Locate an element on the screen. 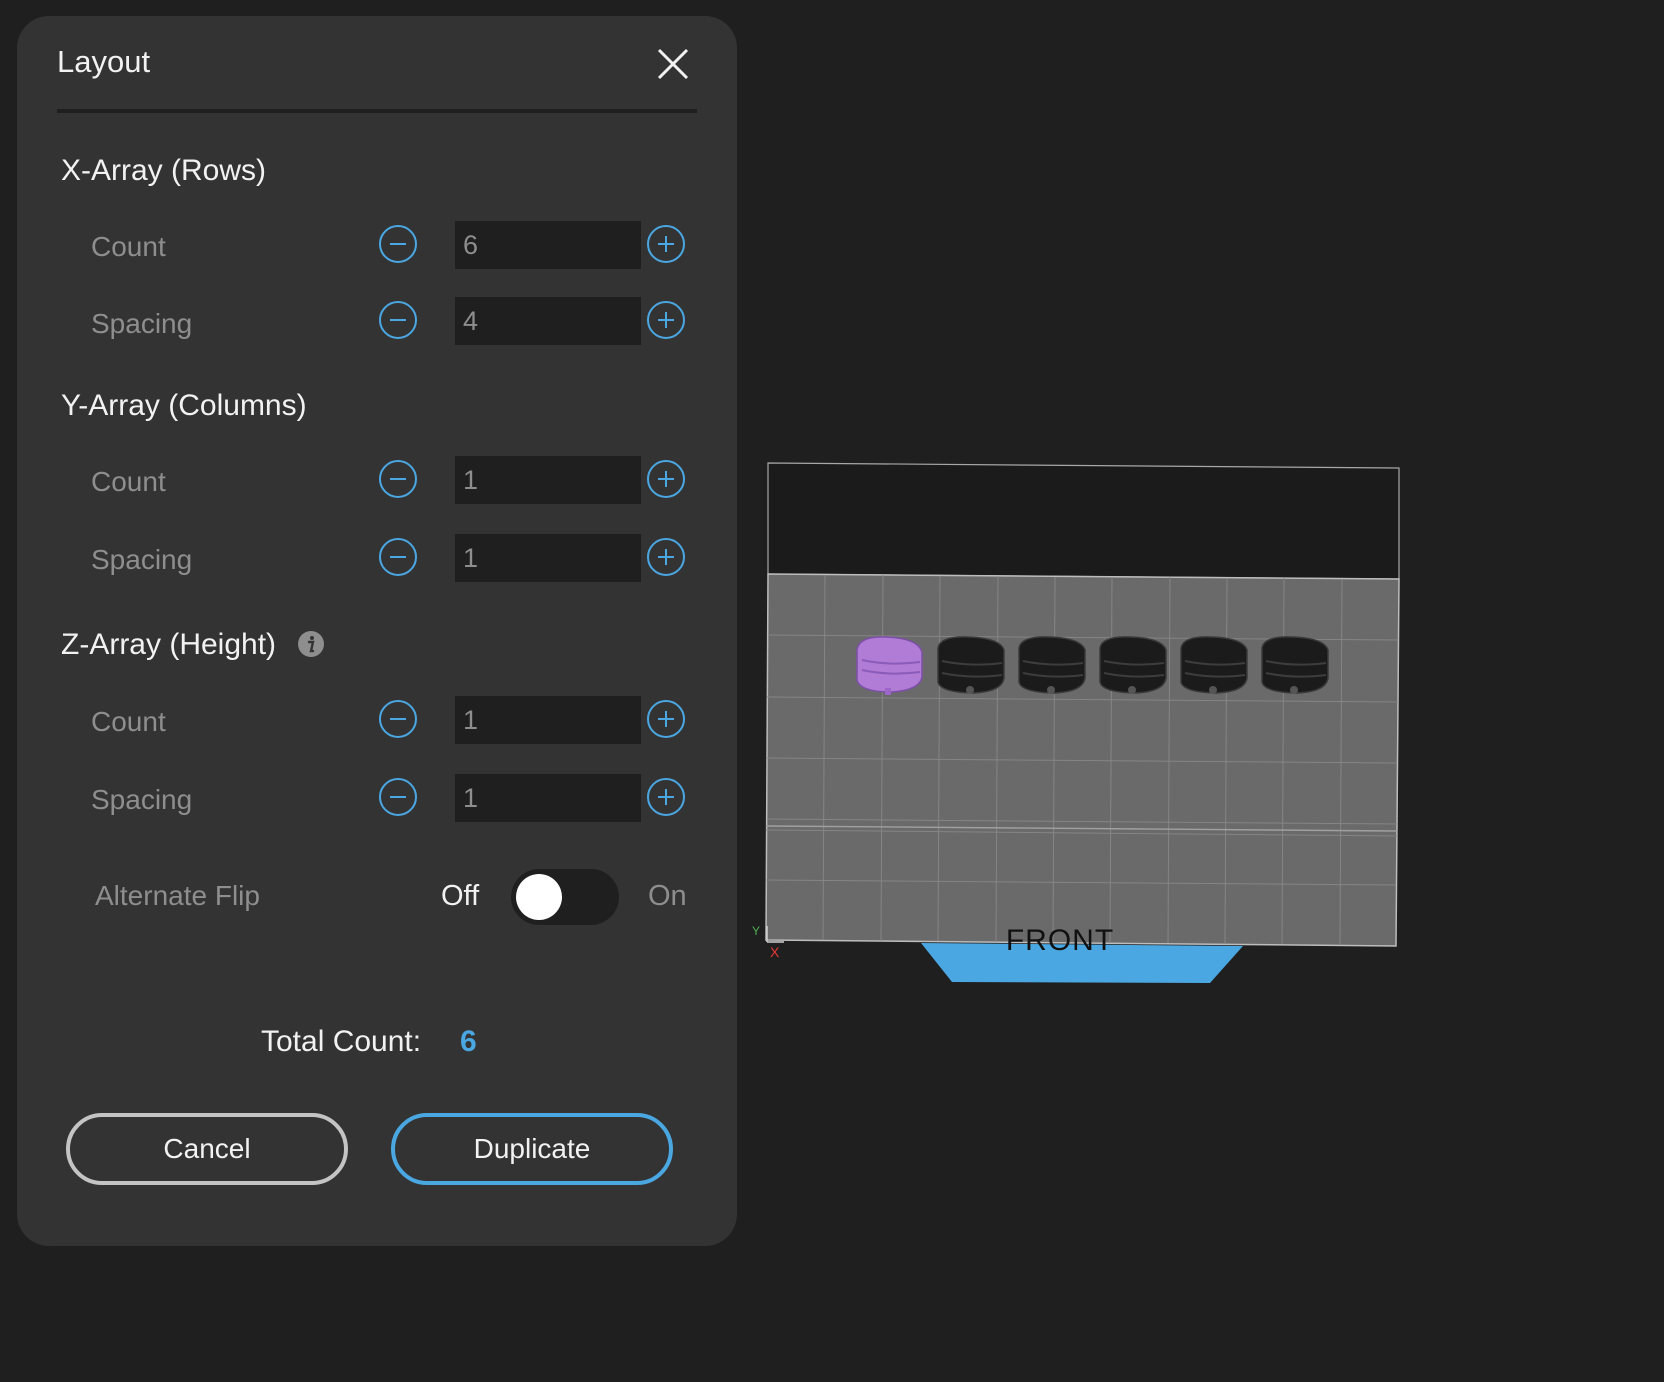 This screenshot has width=1664, height=1382. build-plate is located at coordinates (1082, 760).